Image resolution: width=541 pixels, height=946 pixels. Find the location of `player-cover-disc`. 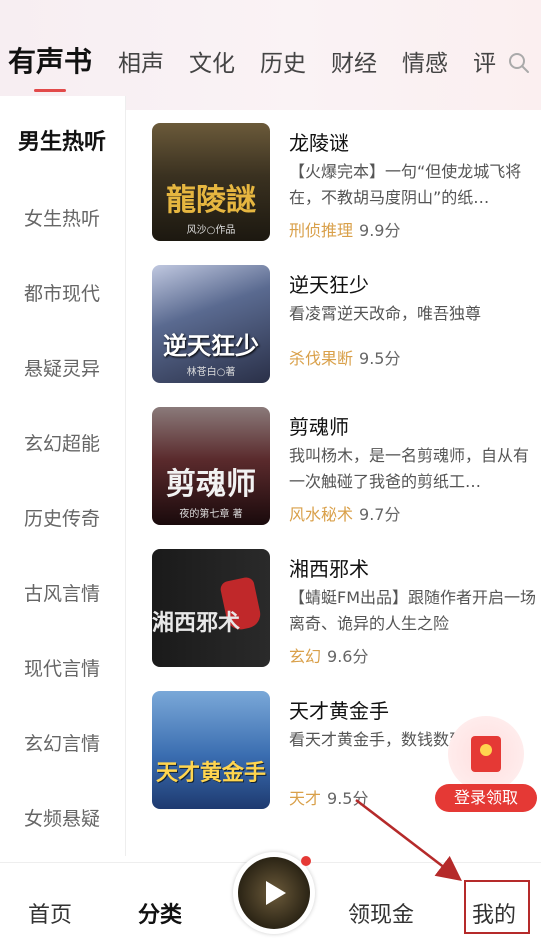

player-cover-disc is located at coordinates (274, 893).